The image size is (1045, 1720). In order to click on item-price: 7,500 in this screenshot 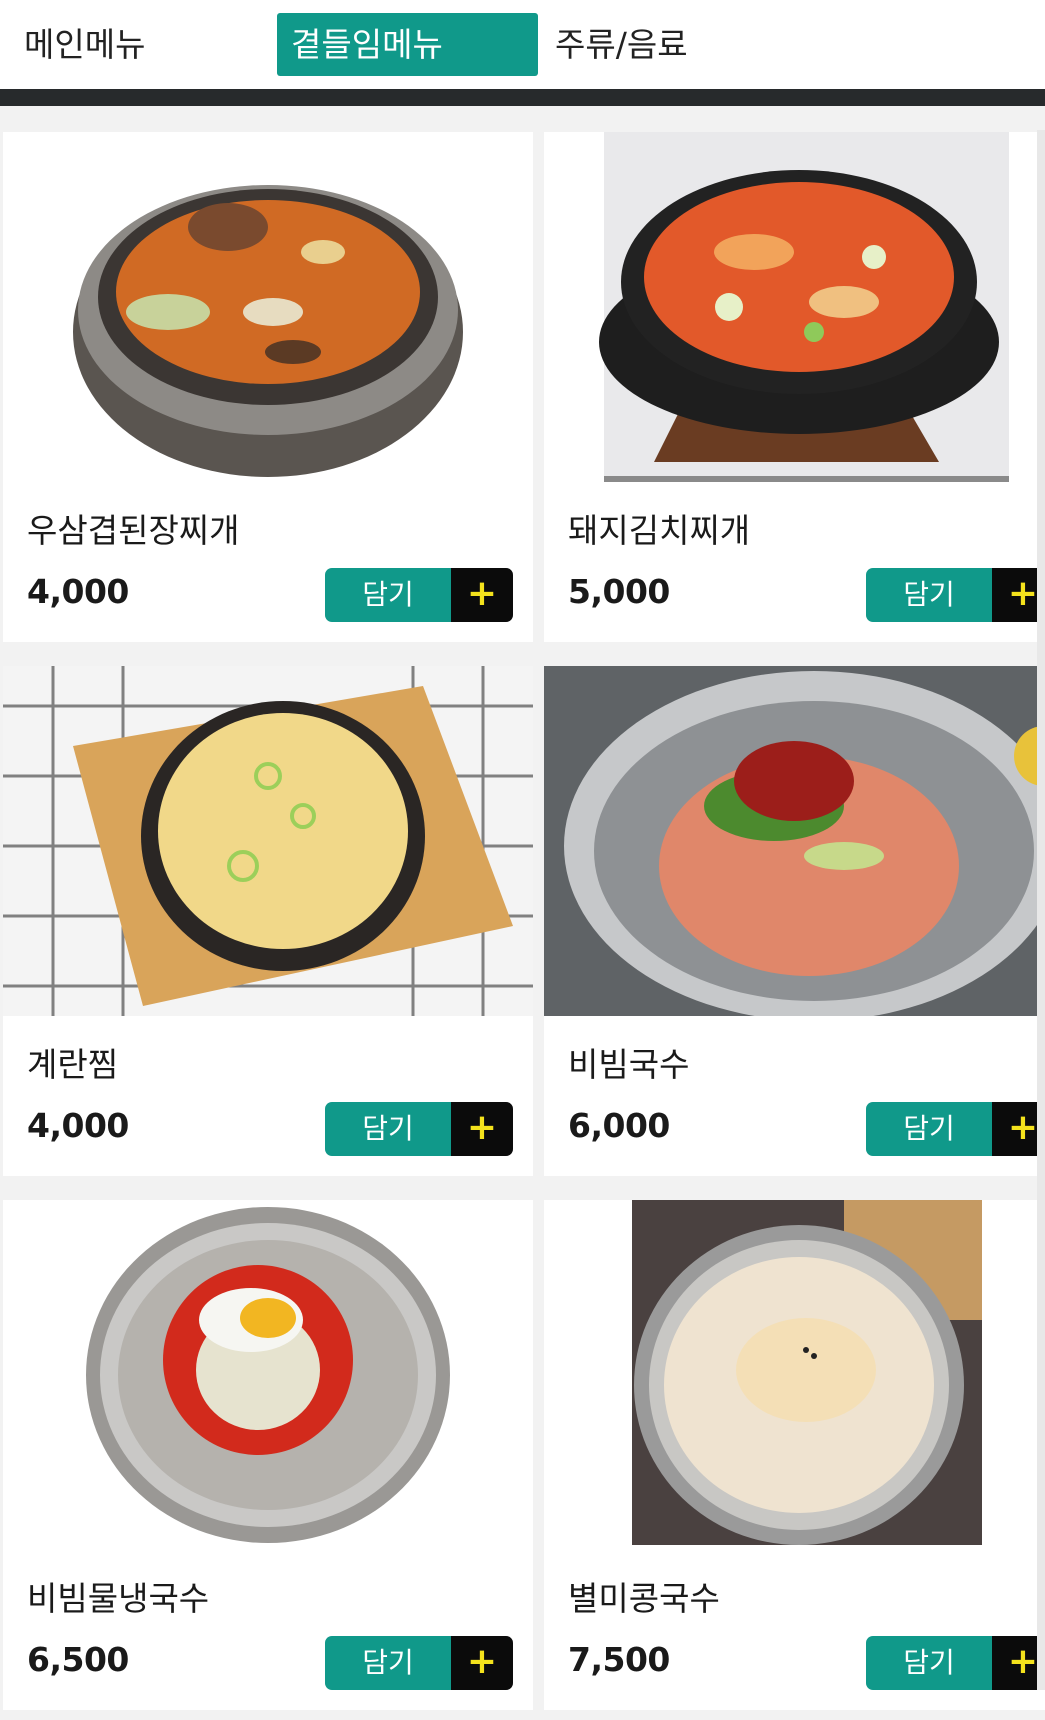, I will do `click(619, 1659)`.